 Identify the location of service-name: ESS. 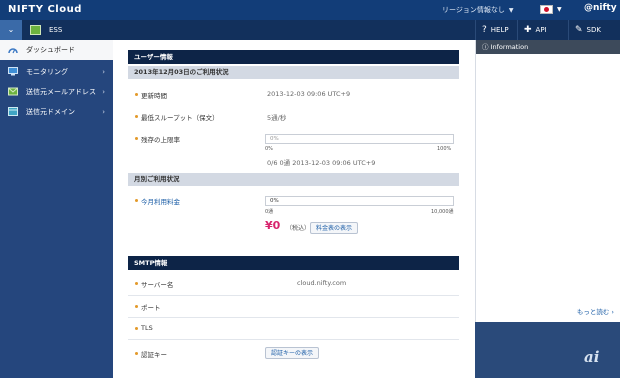
(56, 30).